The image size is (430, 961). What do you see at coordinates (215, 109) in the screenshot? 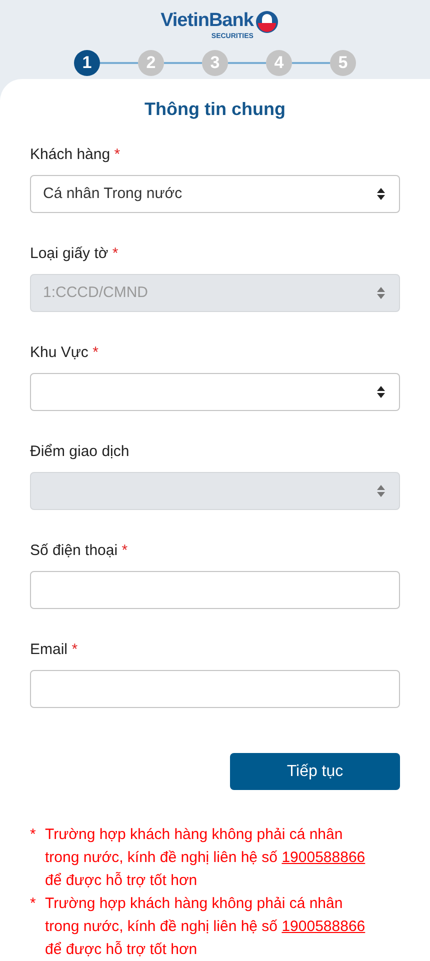
I see `section-title: Thông tin chung` at bounding box center [215, 109].